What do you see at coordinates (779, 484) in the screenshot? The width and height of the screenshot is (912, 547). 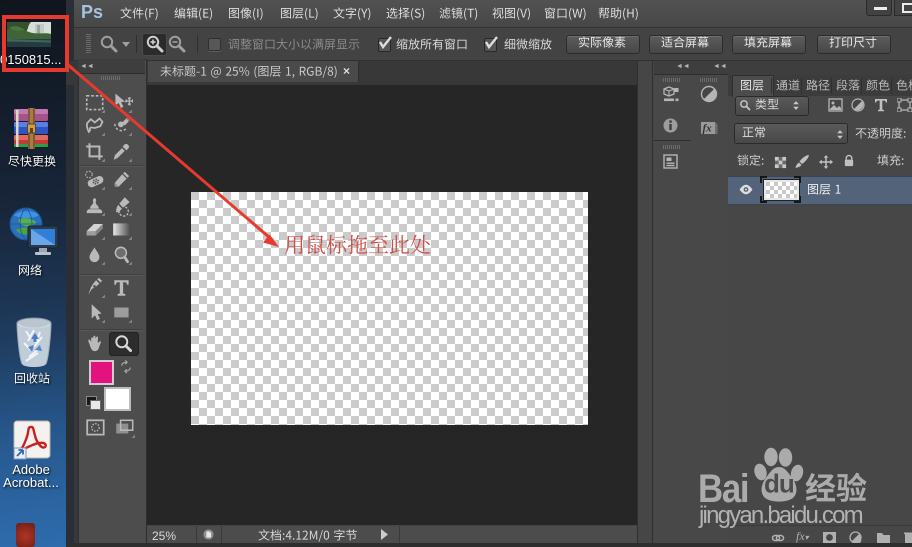 I see `svg-text: du` at bounding box center [779, 484].